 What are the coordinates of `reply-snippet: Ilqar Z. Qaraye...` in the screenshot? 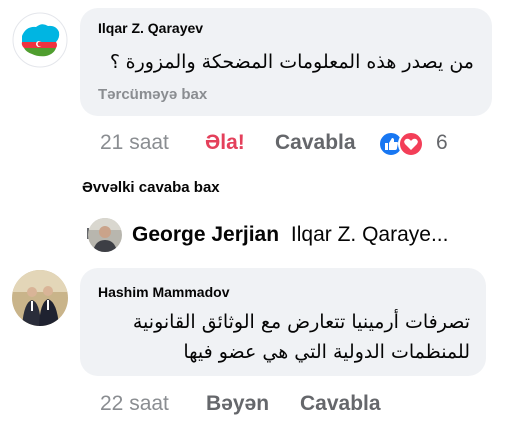 It's located at (370, 234).